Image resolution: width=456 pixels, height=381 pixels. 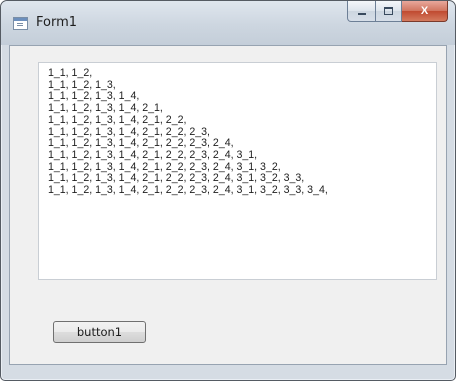 What do you see at coordinates (129, 131) in the screenshot?
I see `textbox-line: 1_1, 1_2, 1_3, 1_4, 2_1, 2_2, 2_3,` at bounding box center [129, 131].